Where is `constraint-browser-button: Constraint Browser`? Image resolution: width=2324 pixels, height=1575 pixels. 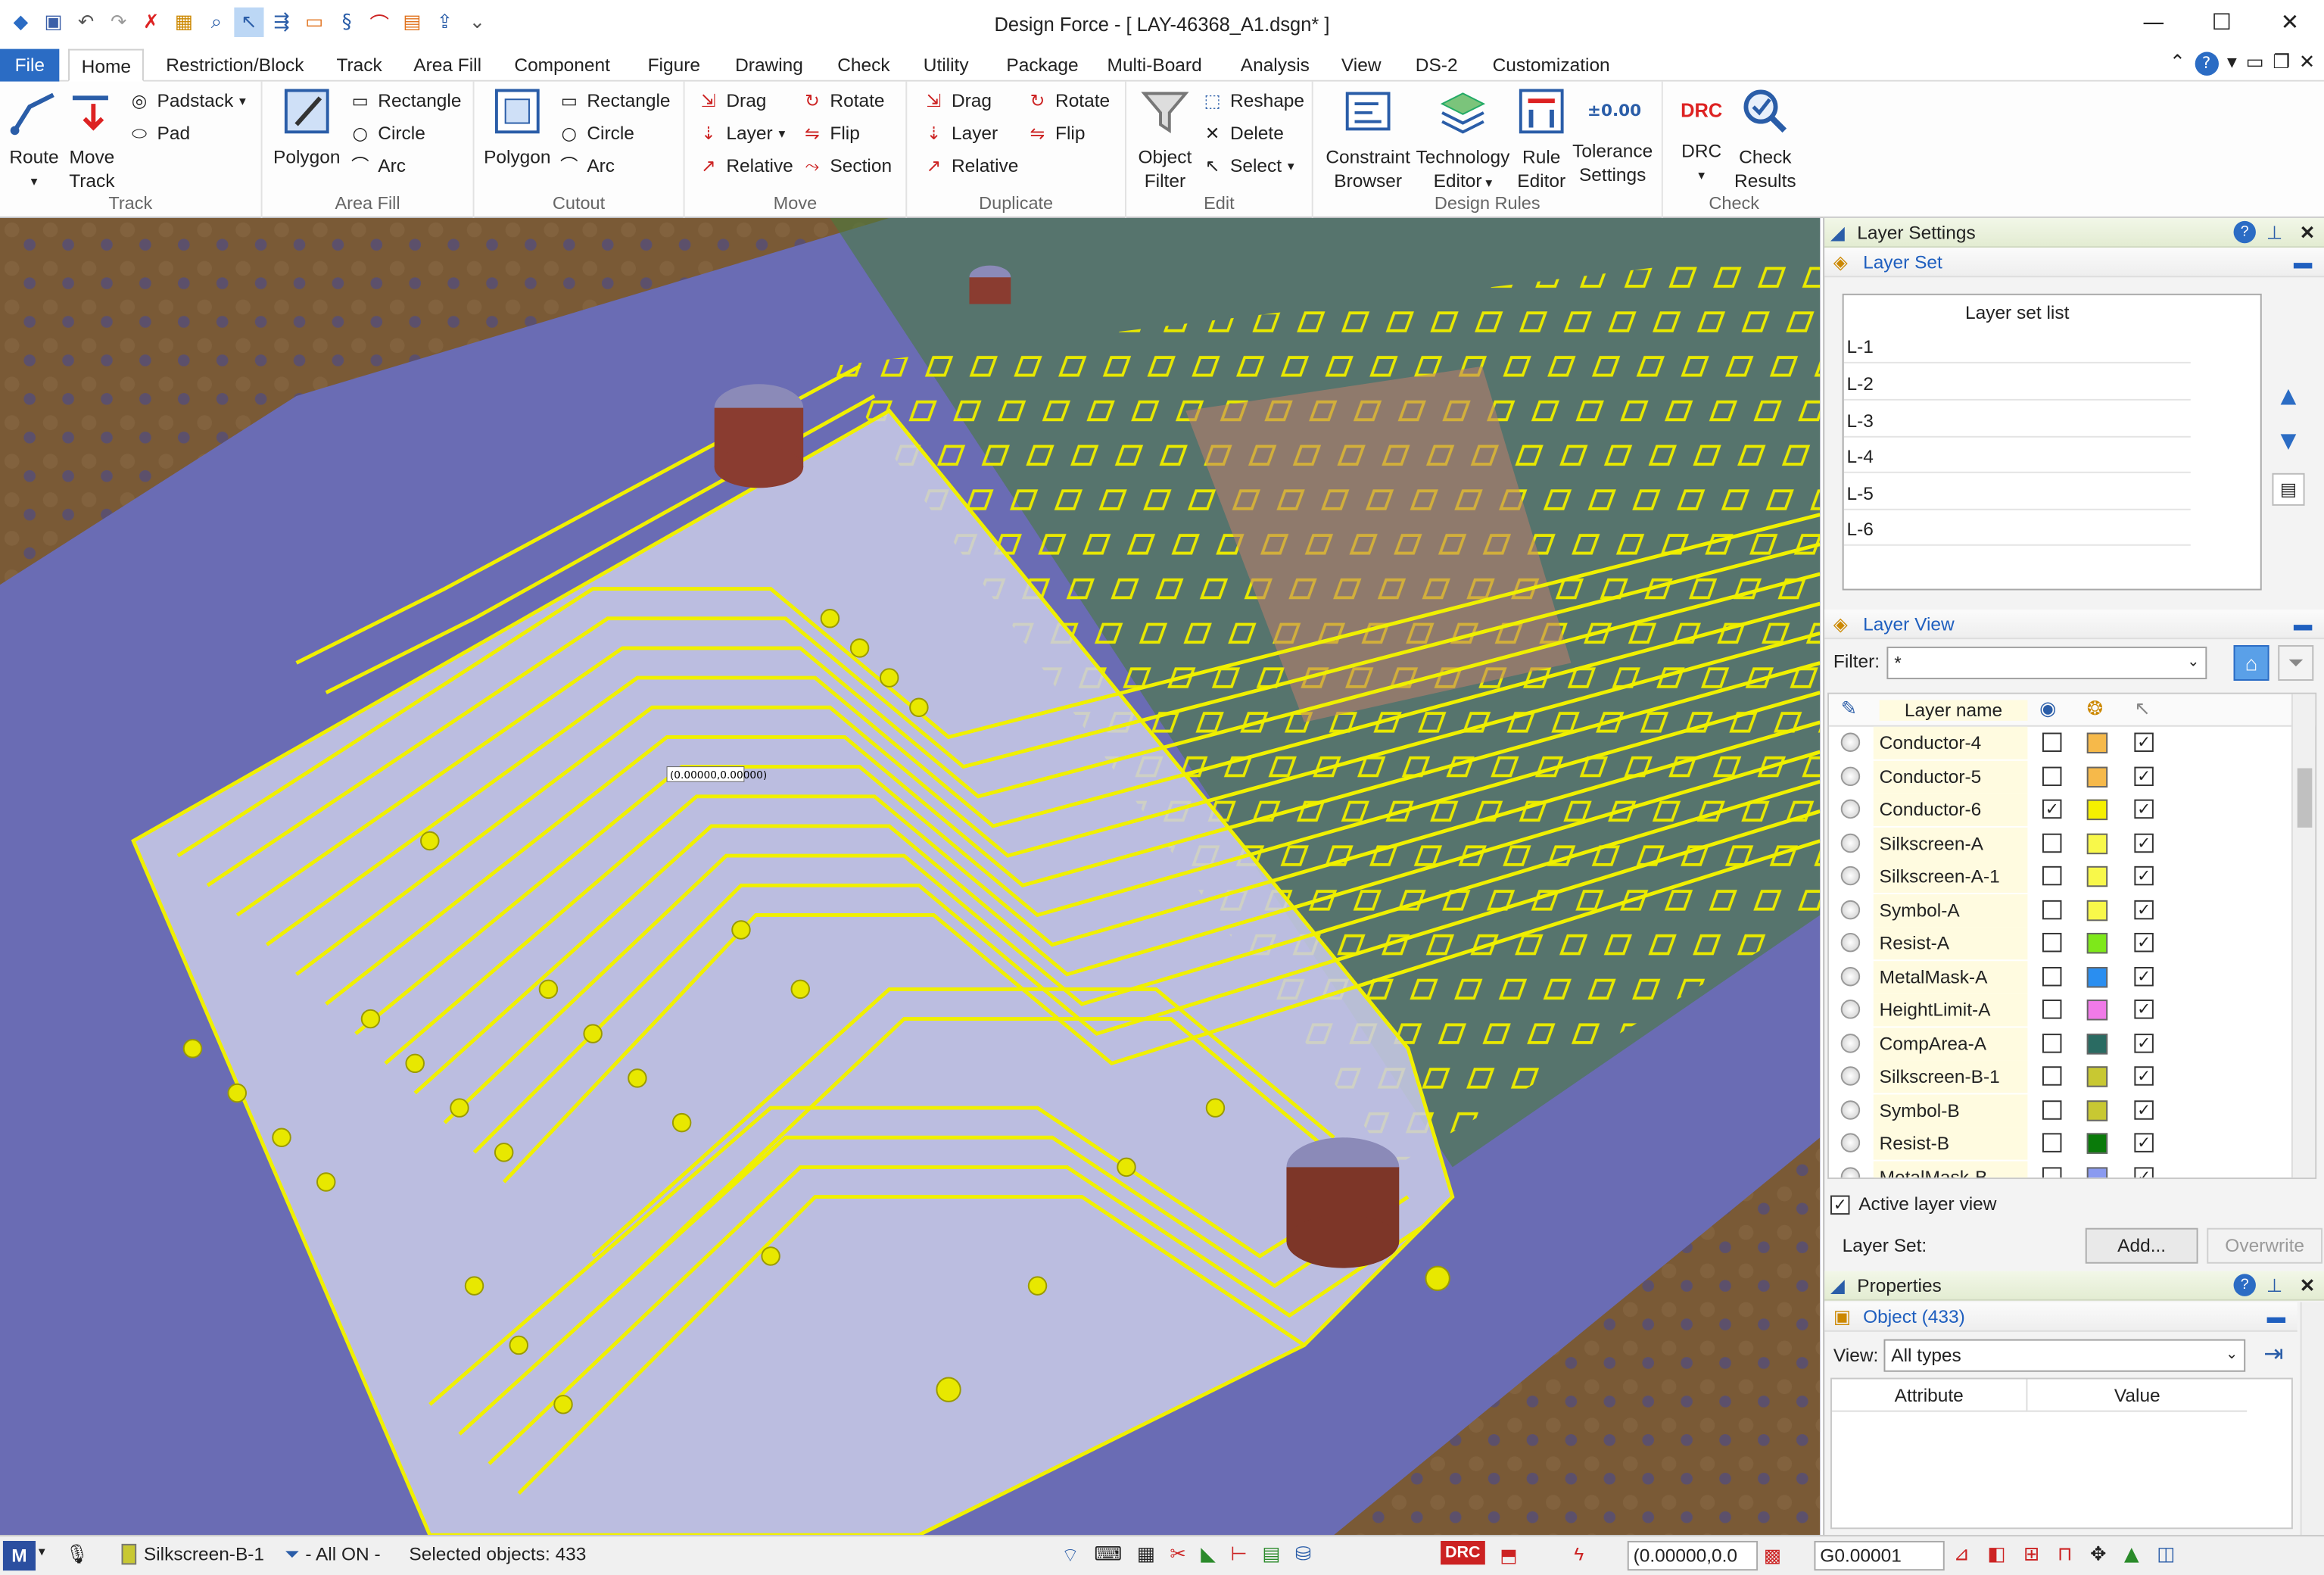 constraint-browser-button: Constraint Browser is located at coordinates (1367, 139).